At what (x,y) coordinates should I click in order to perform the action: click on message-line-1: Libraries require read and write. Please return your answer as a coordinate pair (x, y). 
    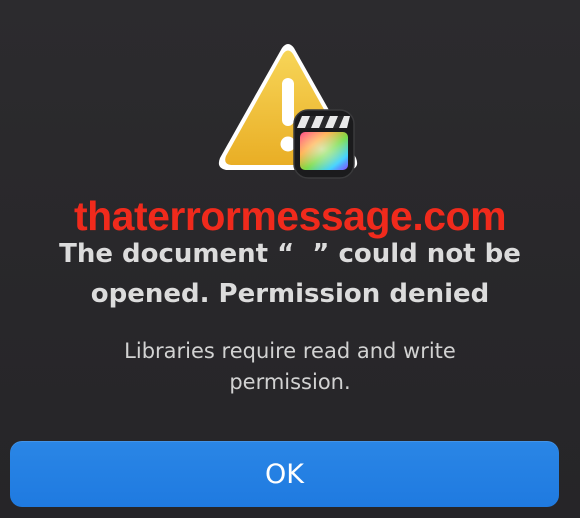
    Looking at the image, I should click on (290, 351).